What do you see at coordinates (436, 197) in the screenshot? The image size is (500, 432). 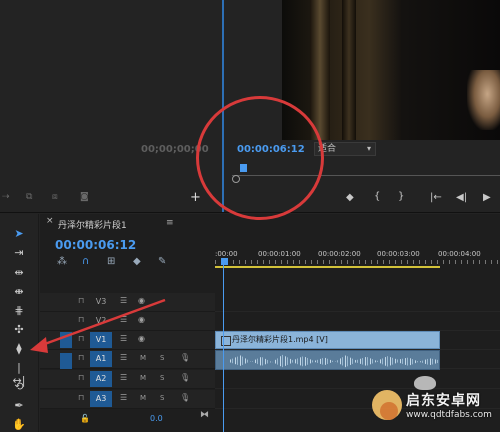 I see `go-to-in-icon: |←` at bounding box center [436, 197].